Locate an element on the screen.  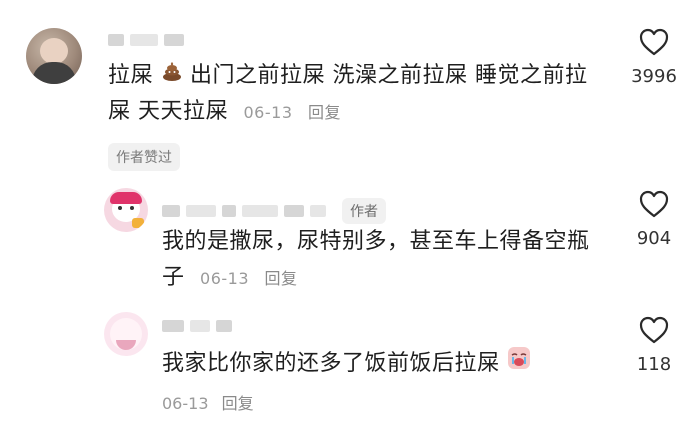
comment-text-line2: 子 is located at coordinates (173, 277).